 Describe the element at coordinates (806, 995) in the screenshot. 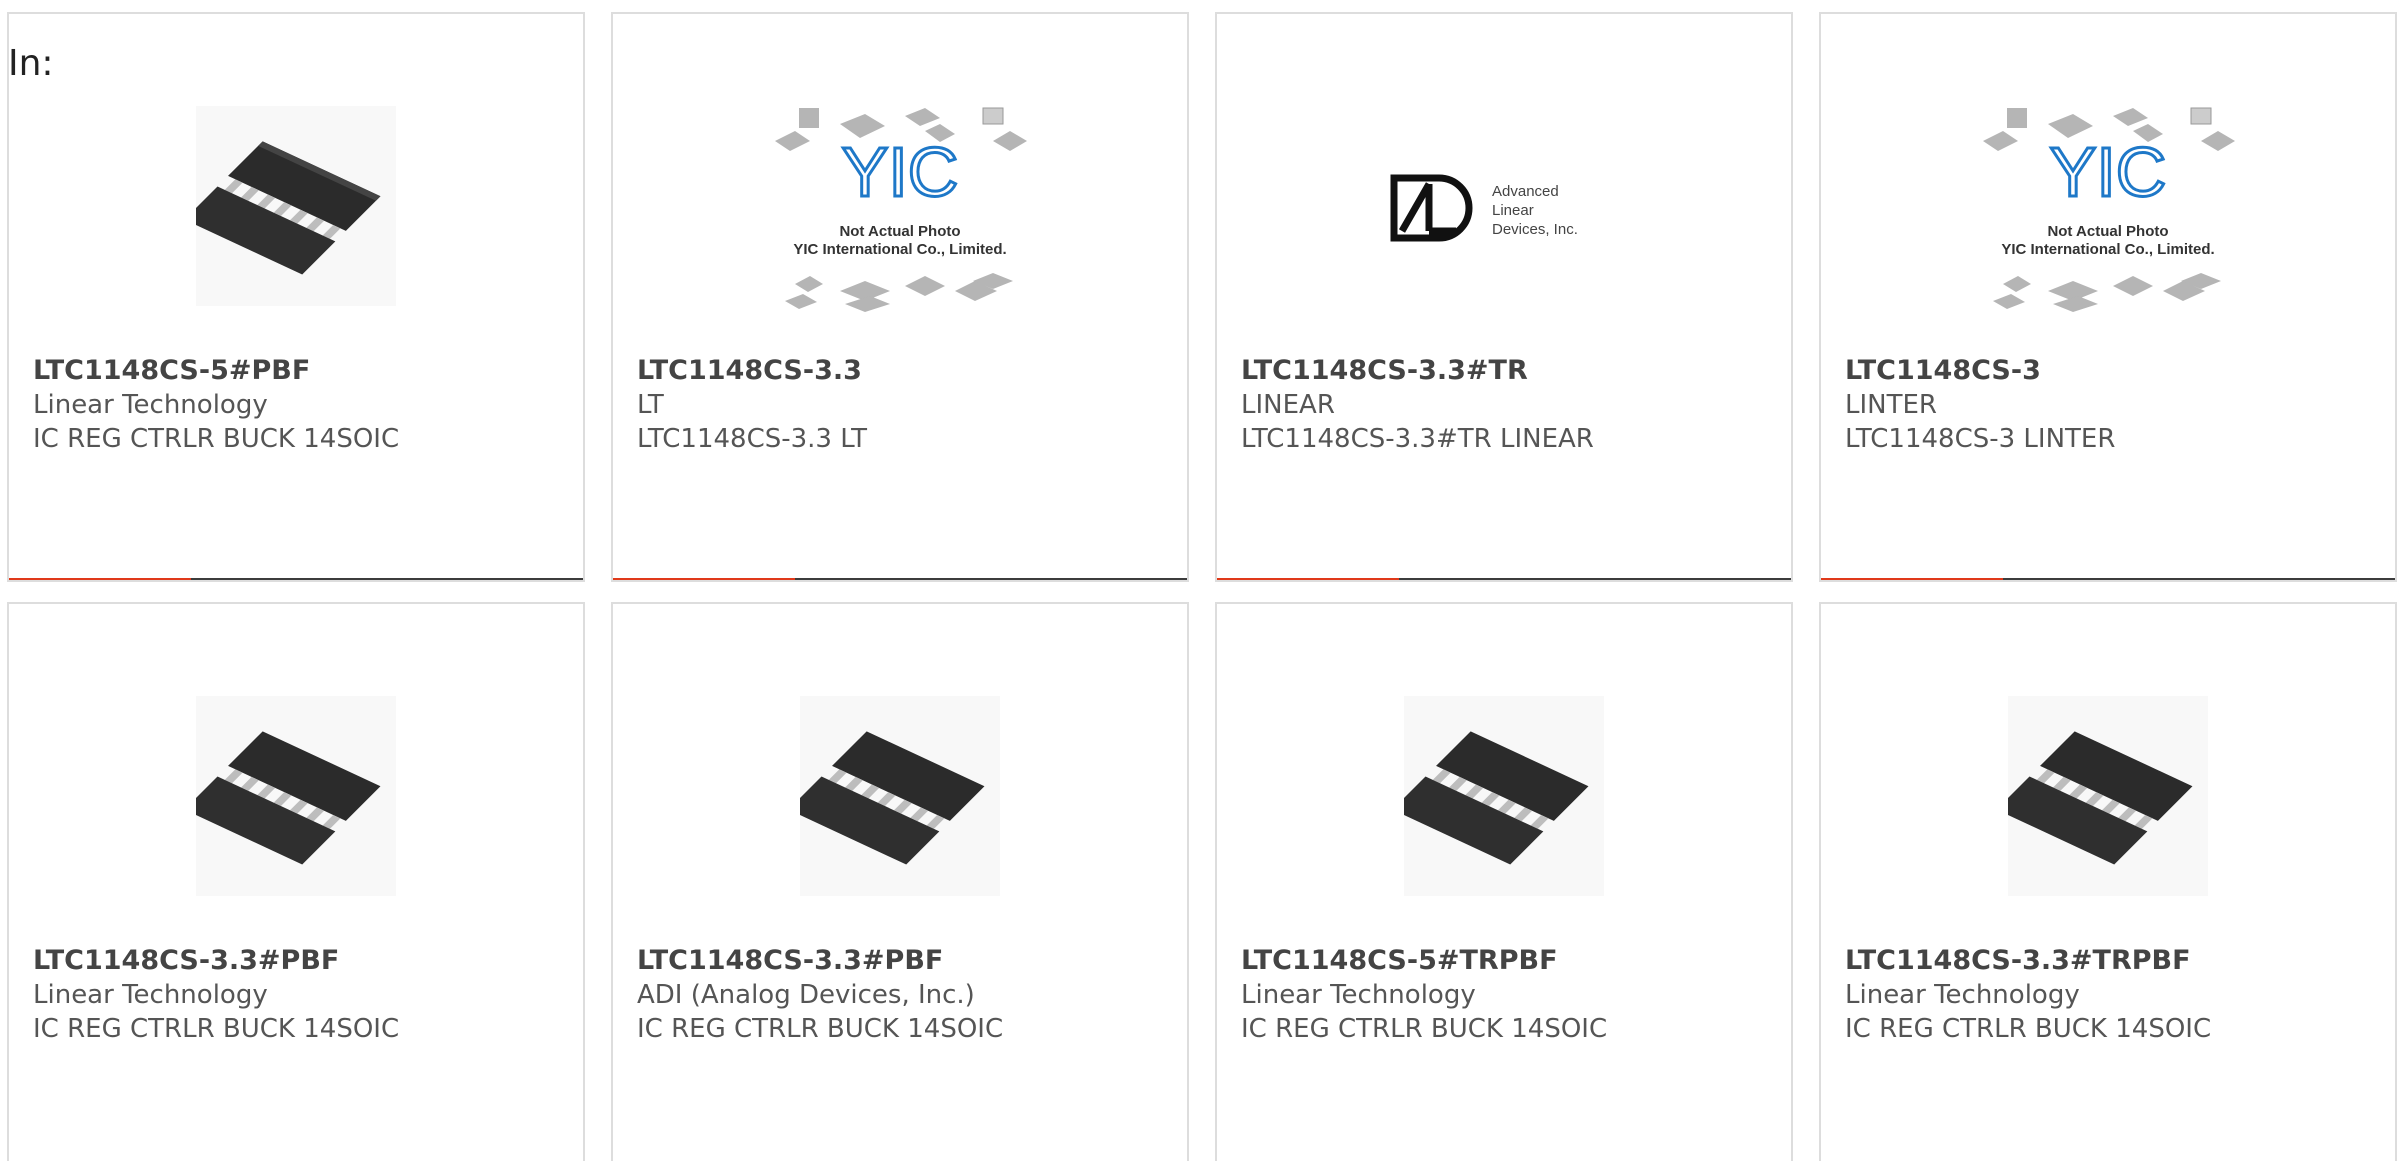

I see `manufacturer: ADI (Analog Devices, Inc.)` at that location.